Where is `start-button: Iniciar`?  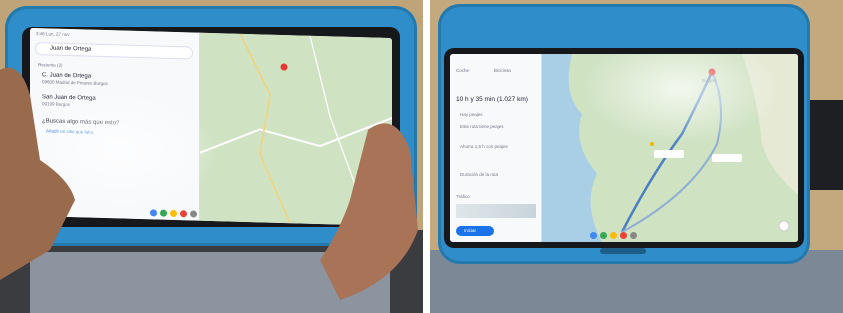 start-button: Iniciar is located at coordinates (475, 231).